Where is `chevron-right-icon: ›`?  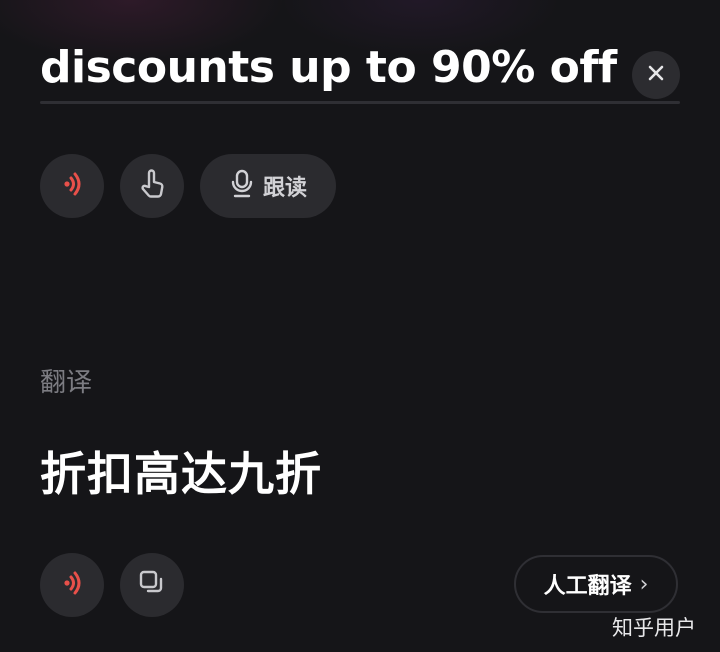
chevron-right-icon: › is located at coordinates (644, 584).